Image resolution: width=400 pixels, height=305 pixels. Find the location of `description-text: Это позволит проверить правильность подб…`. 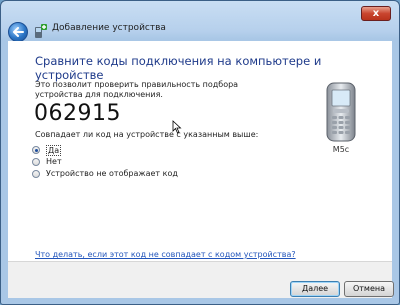

description-text: Это позволит проверить правильность подб… is located at coordinates (137, 89).